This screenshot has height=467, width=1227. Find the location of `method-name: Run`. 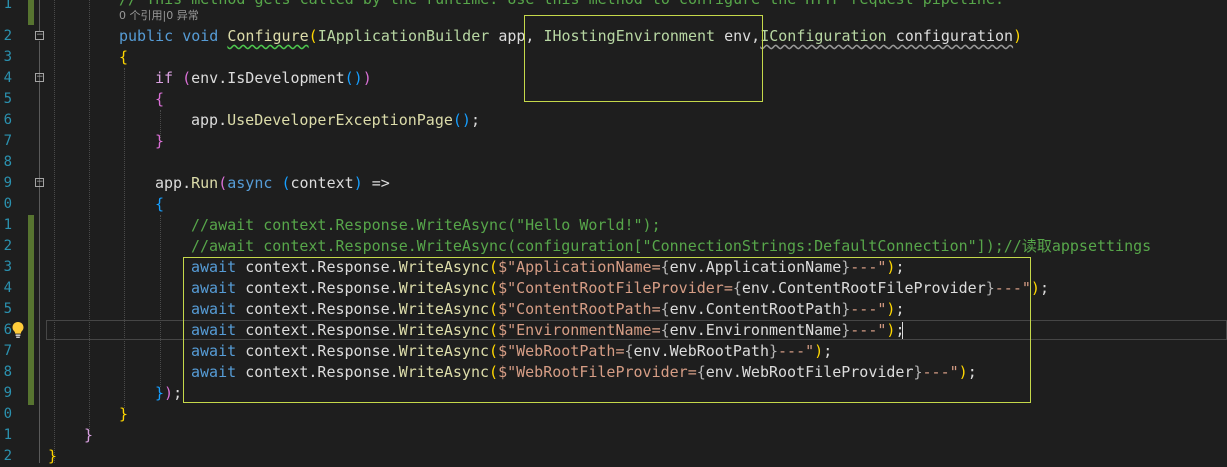

method-name: Run is located at coordinates (205, 183).